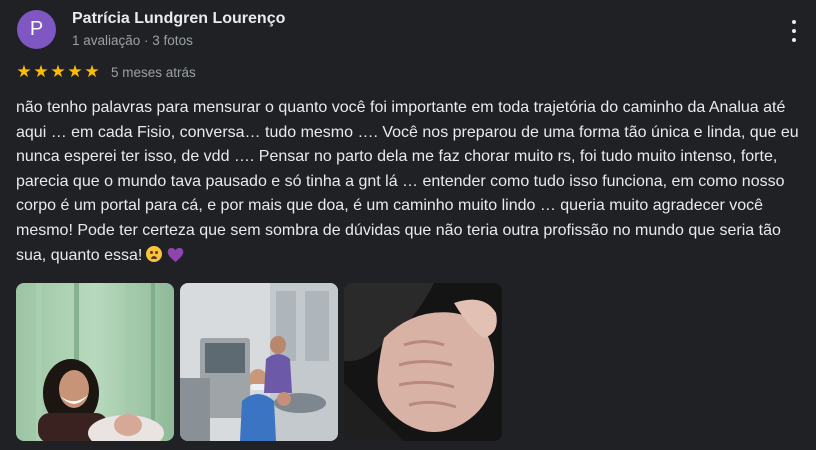  Describe the element at coordinates (132, 40) in the screenshot. I see `reviewer-meta: 1 avaliação · 3 fotos` at that location.